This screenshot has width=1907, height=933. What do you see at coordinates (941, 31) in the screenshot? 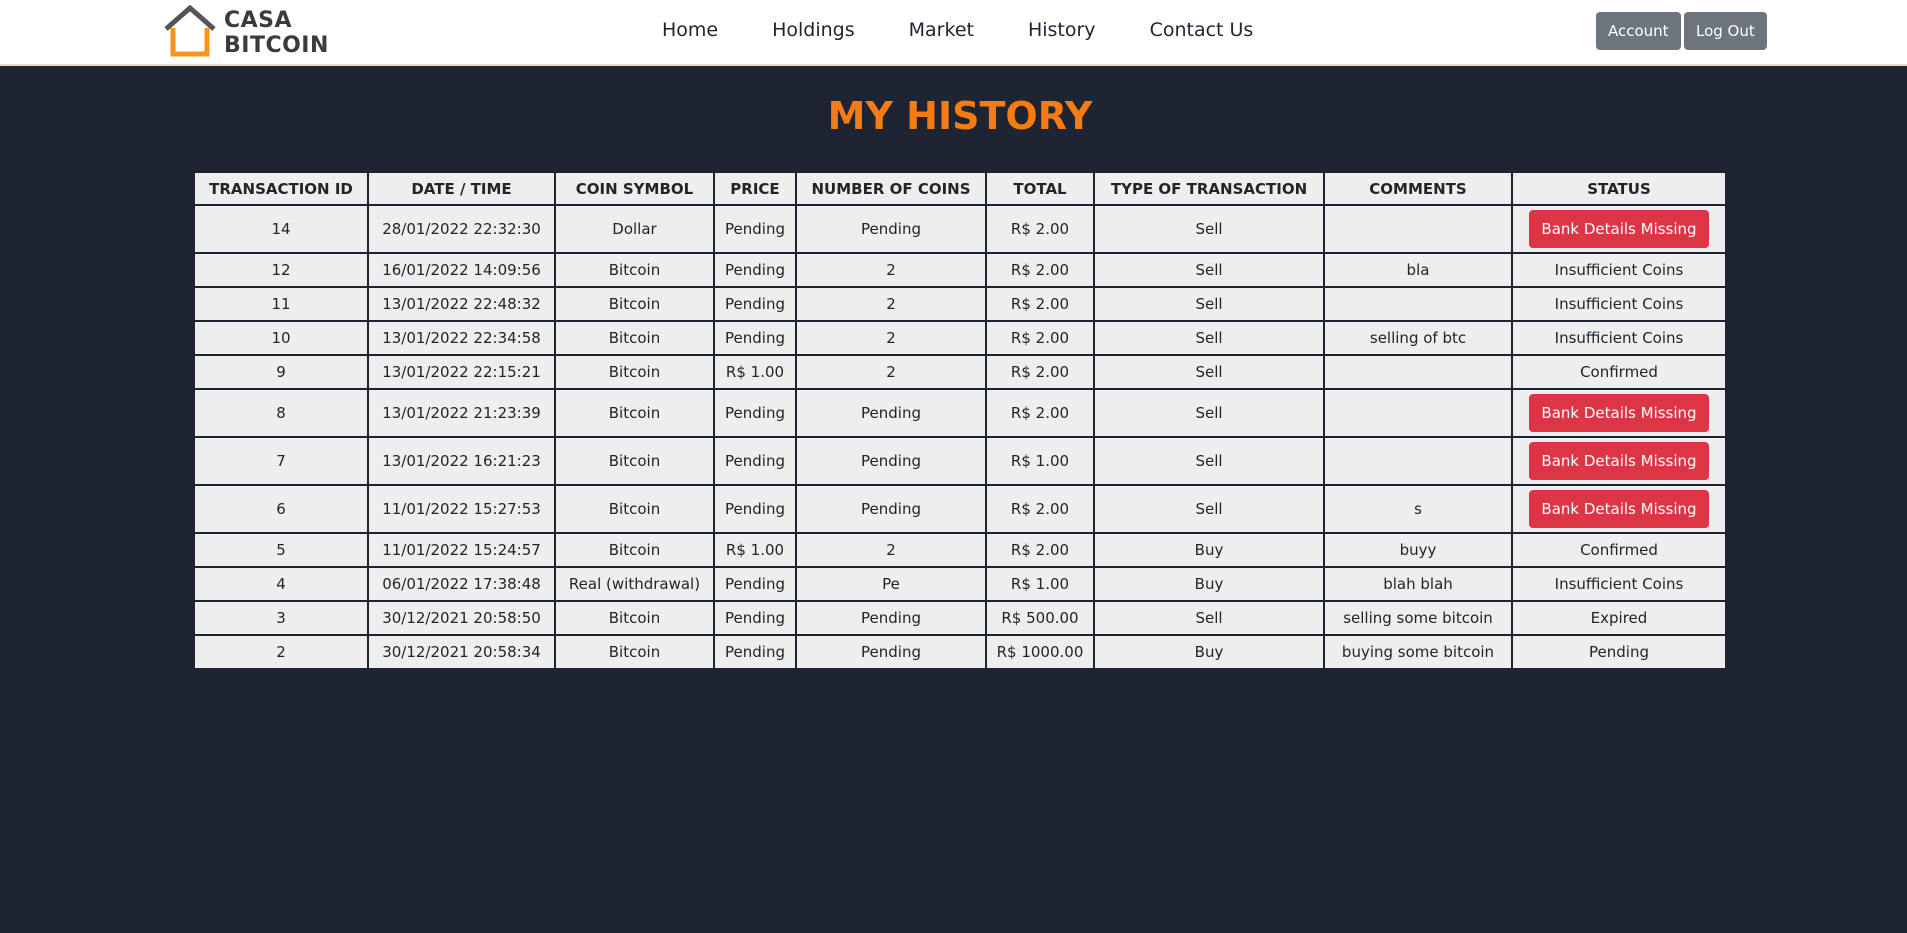
I see `nav-market: Market` at bounding box center [941, 31].